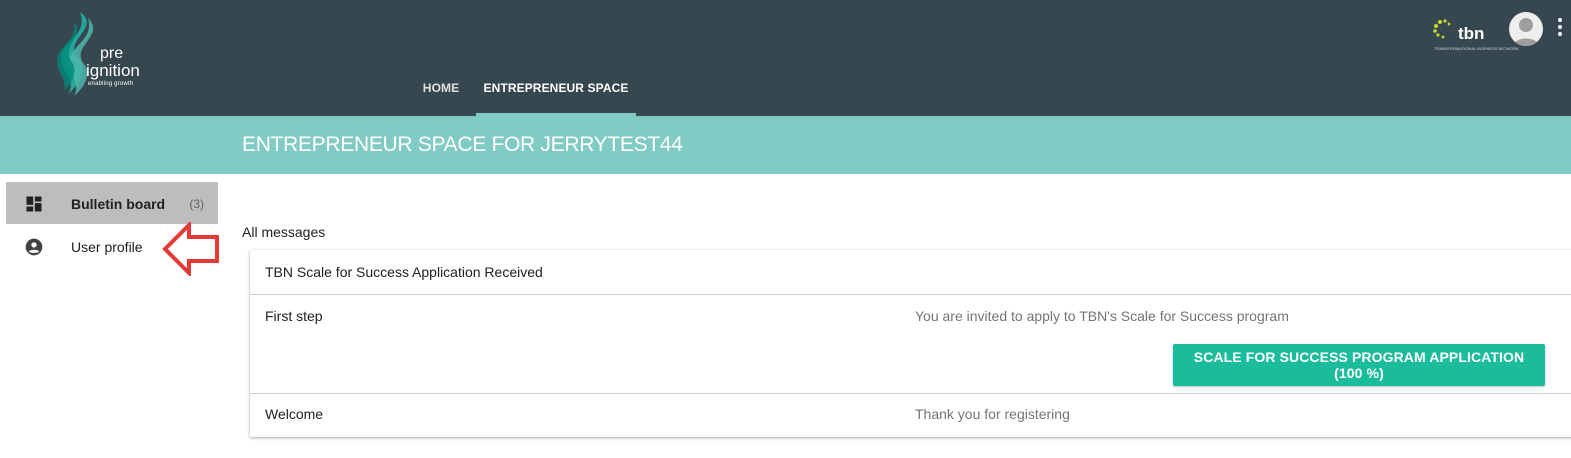  Describe the element at coordinates (294, 414) in the screenshot. I see `message-title: Welcome` at that location.